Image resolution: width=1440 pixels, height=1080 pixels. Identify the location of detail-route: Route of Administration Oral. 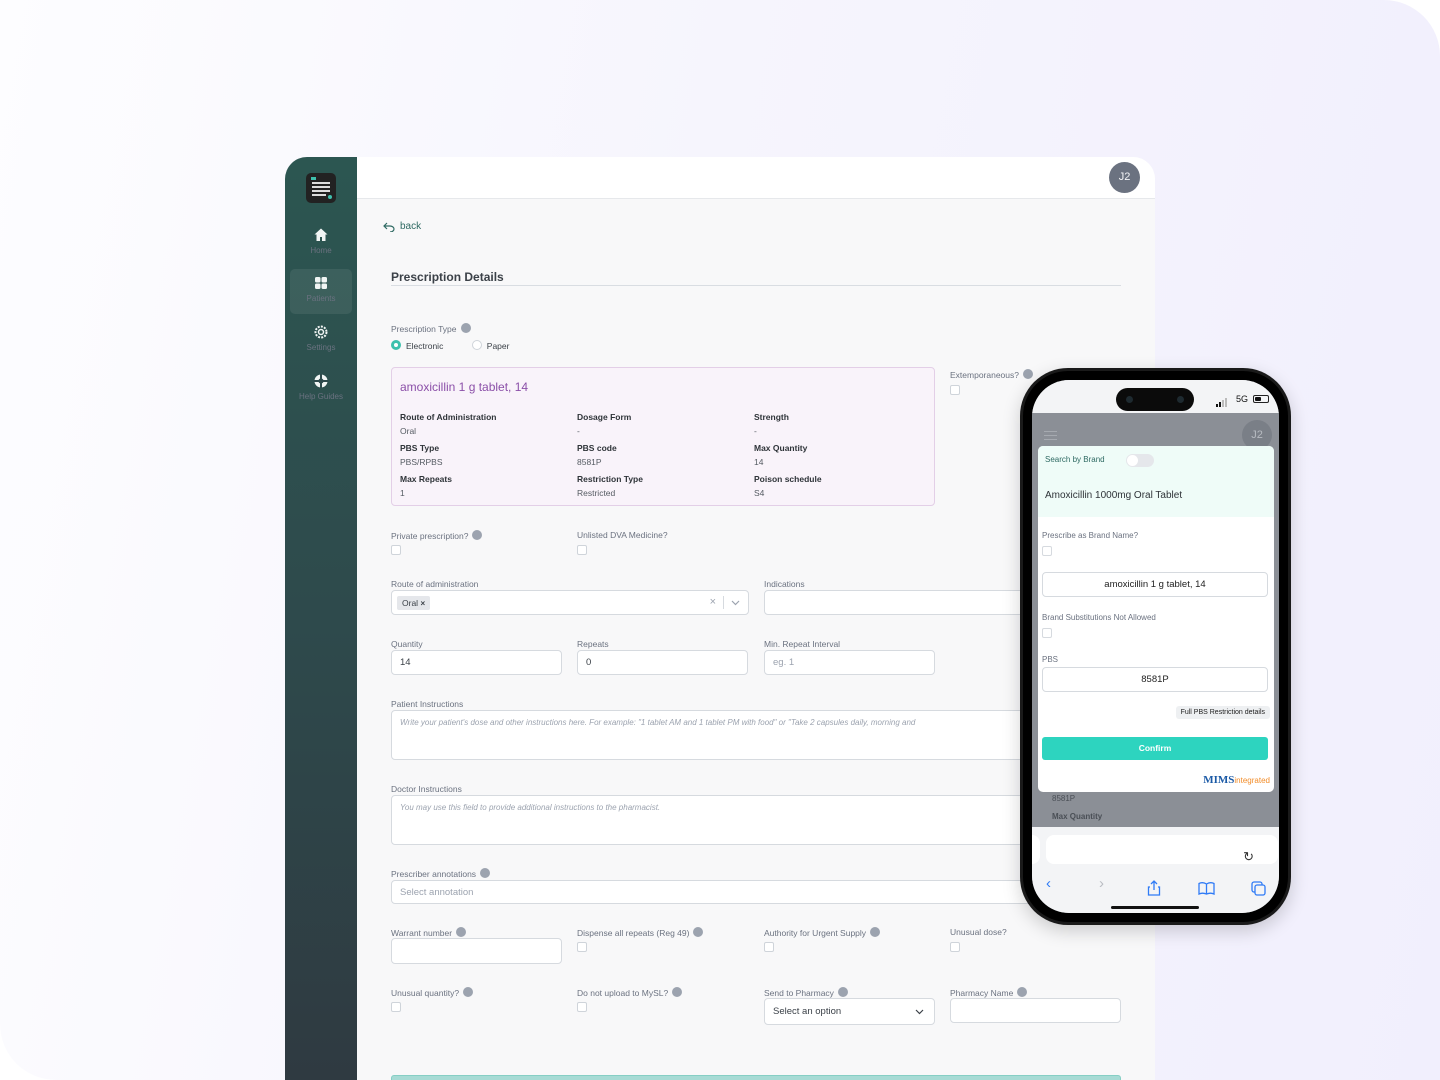
(448, 424).